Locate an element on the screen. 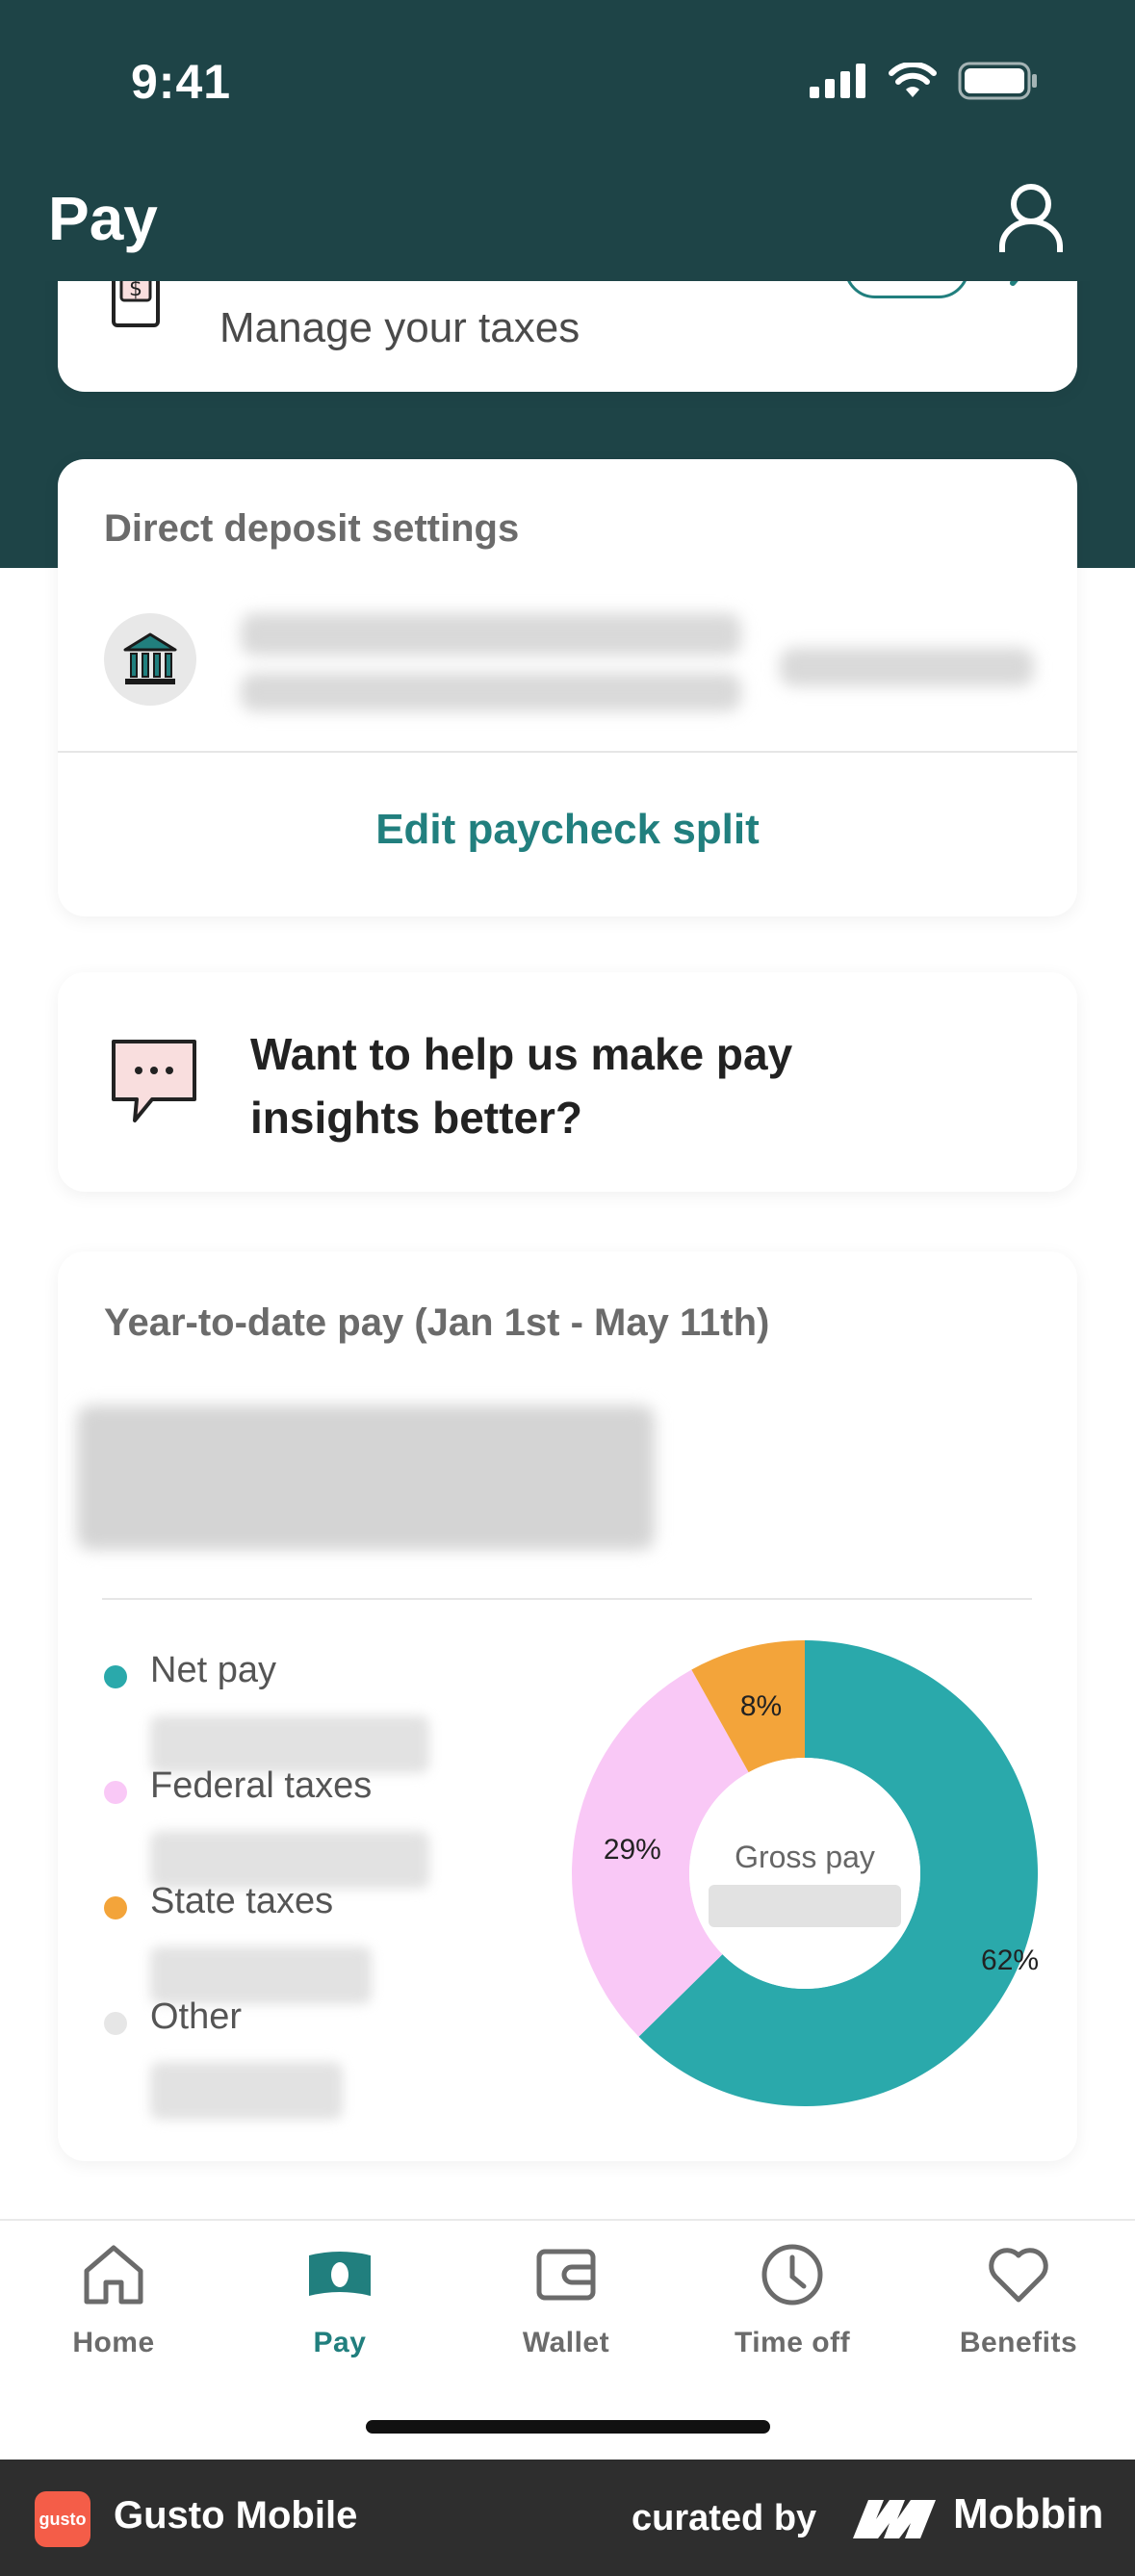 The height and width of the screenshot is (2576, 1135). home-icon is located at coordinates (113, 2275).